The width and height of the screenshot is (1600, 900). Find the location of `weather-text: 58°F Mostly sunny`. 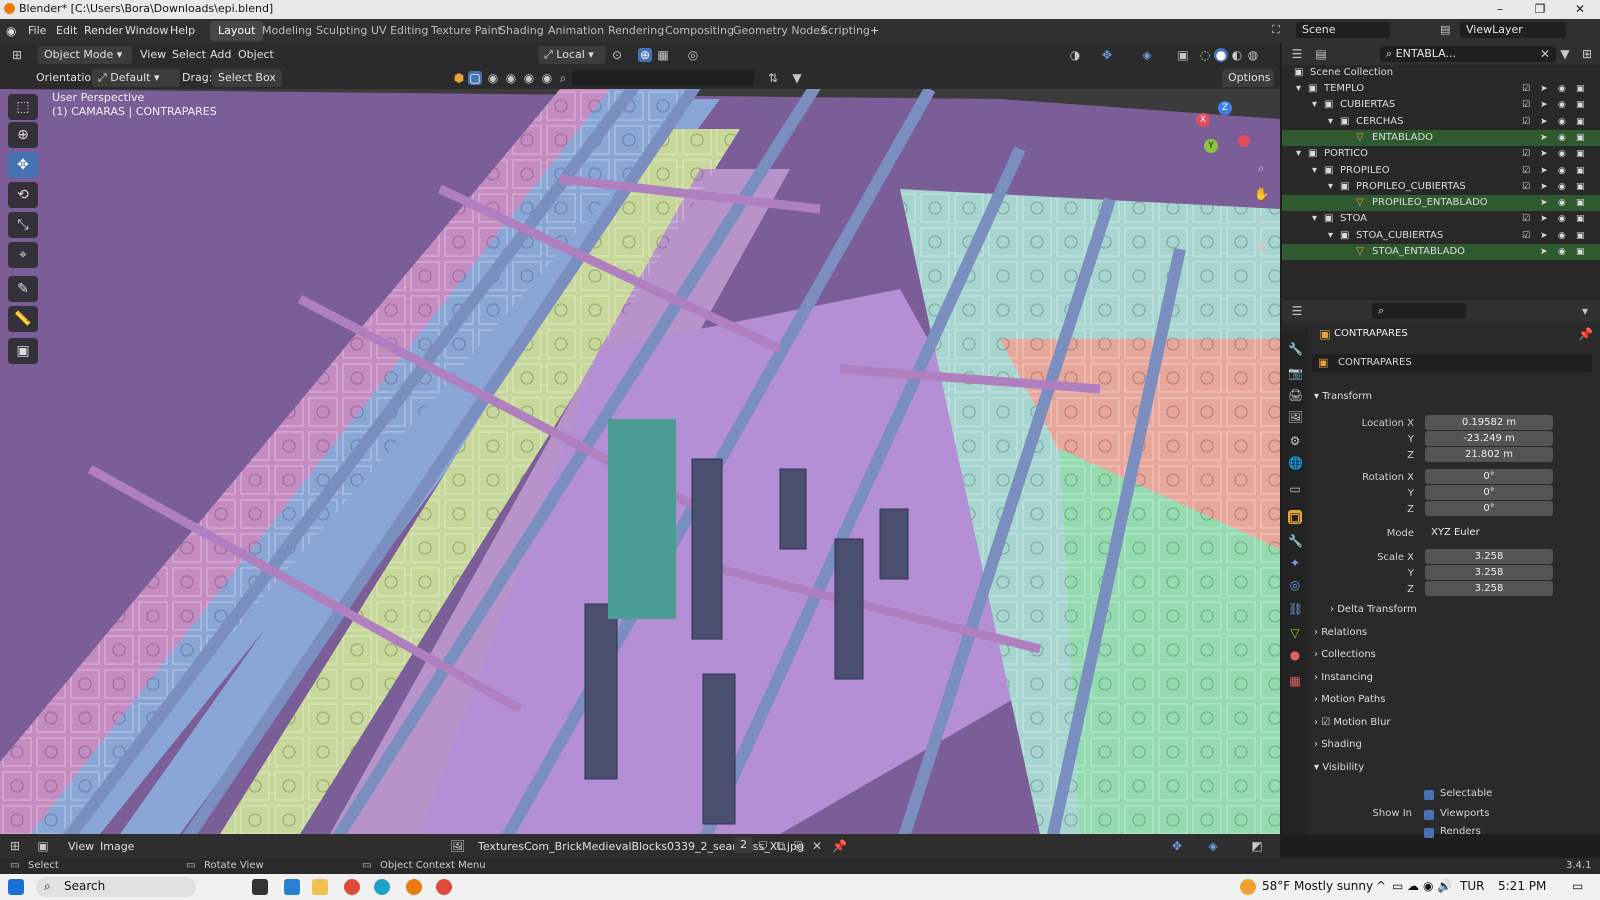

weather-text: 58°F Mostly sunny is located at coordinates (1317, 886).